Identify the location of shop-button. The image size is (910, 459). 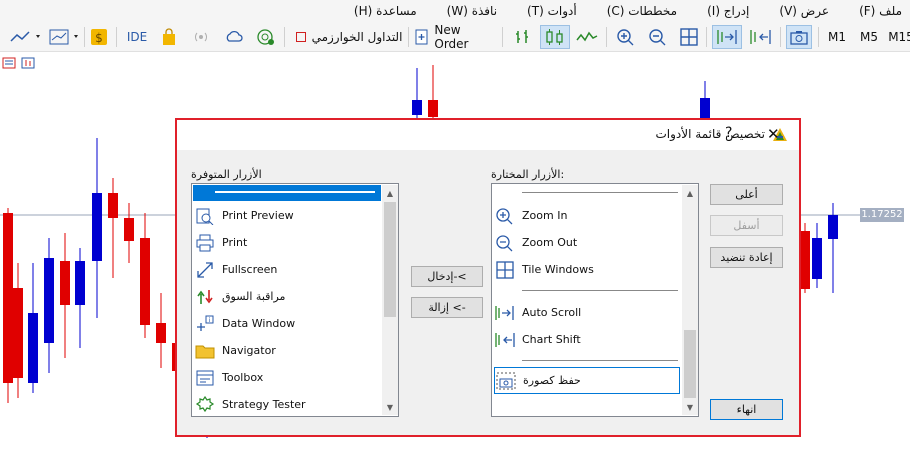
(169, 37).